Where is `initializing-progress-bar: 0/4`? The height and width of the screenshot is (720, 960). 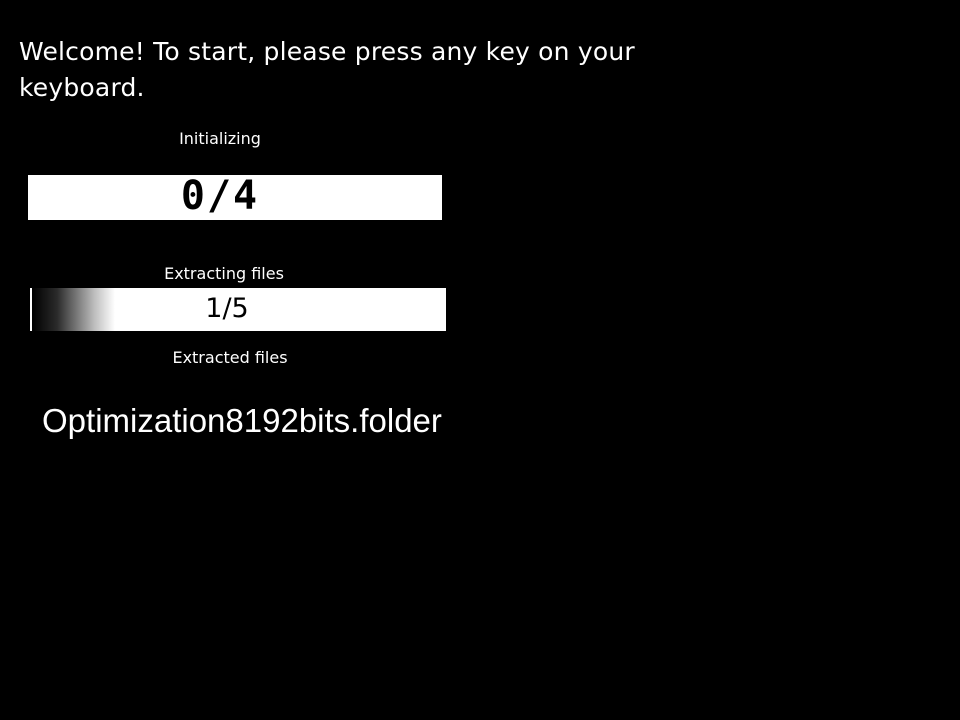 initializing-progress-bar: 0/4 is located at coordinates (235, 197).